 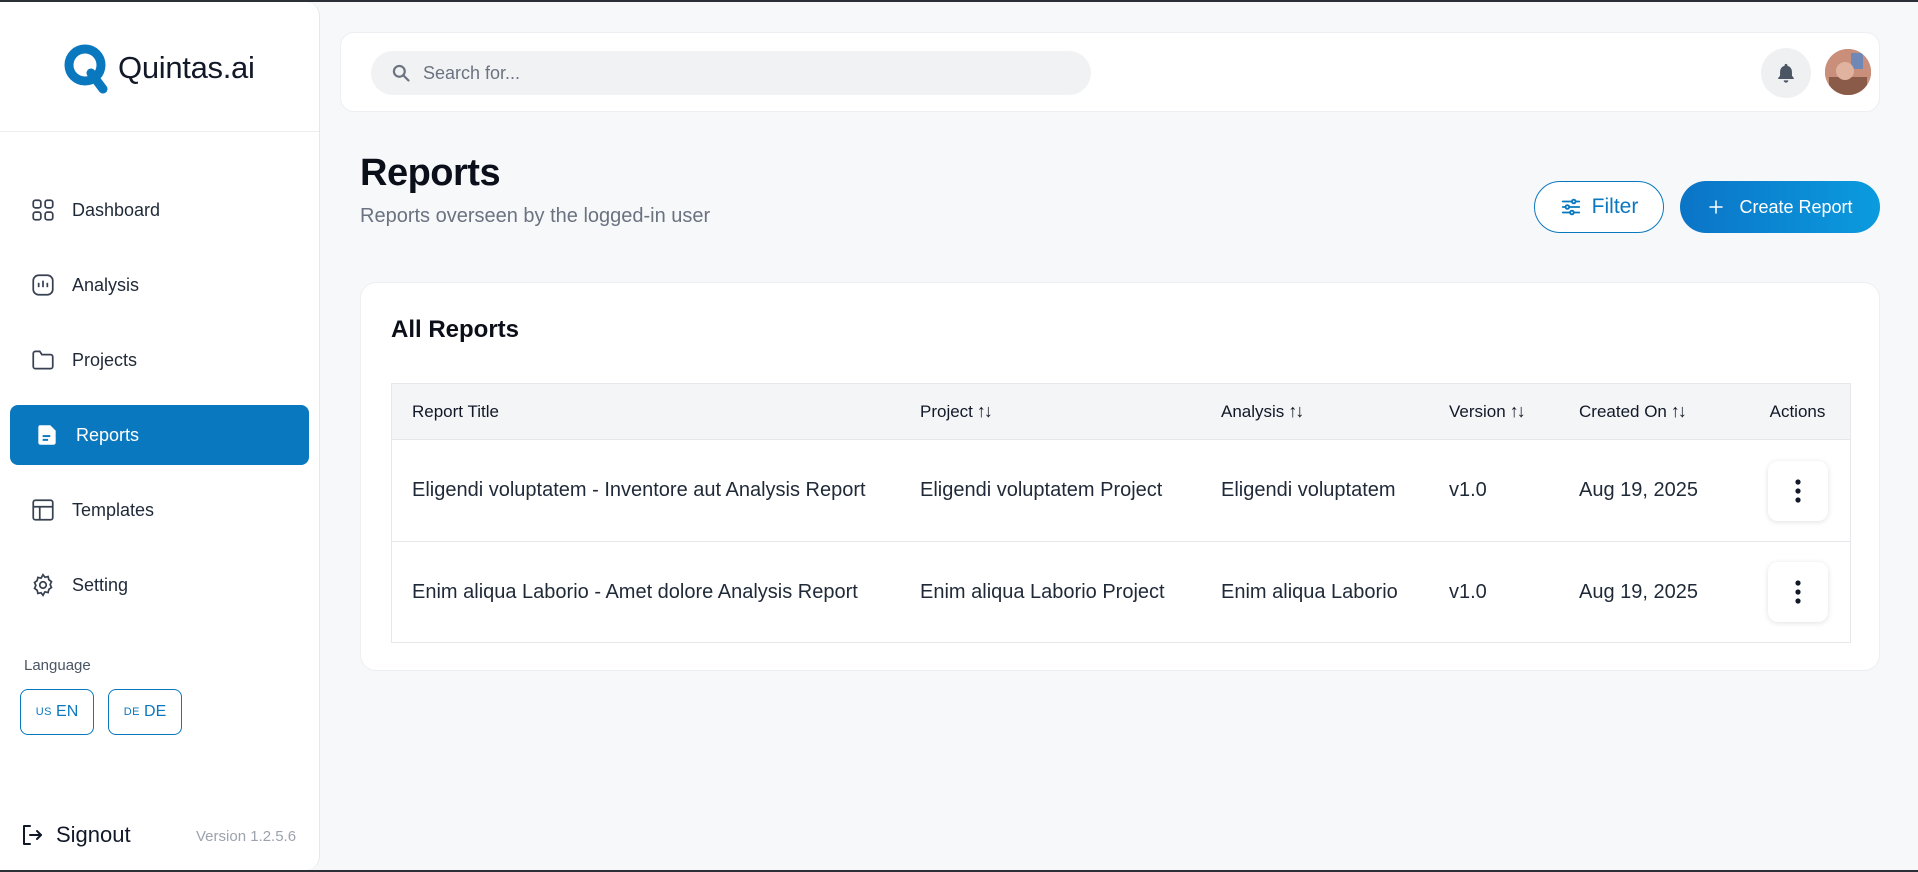 I want to click on language-code: DE, so click(x=155, y=711).